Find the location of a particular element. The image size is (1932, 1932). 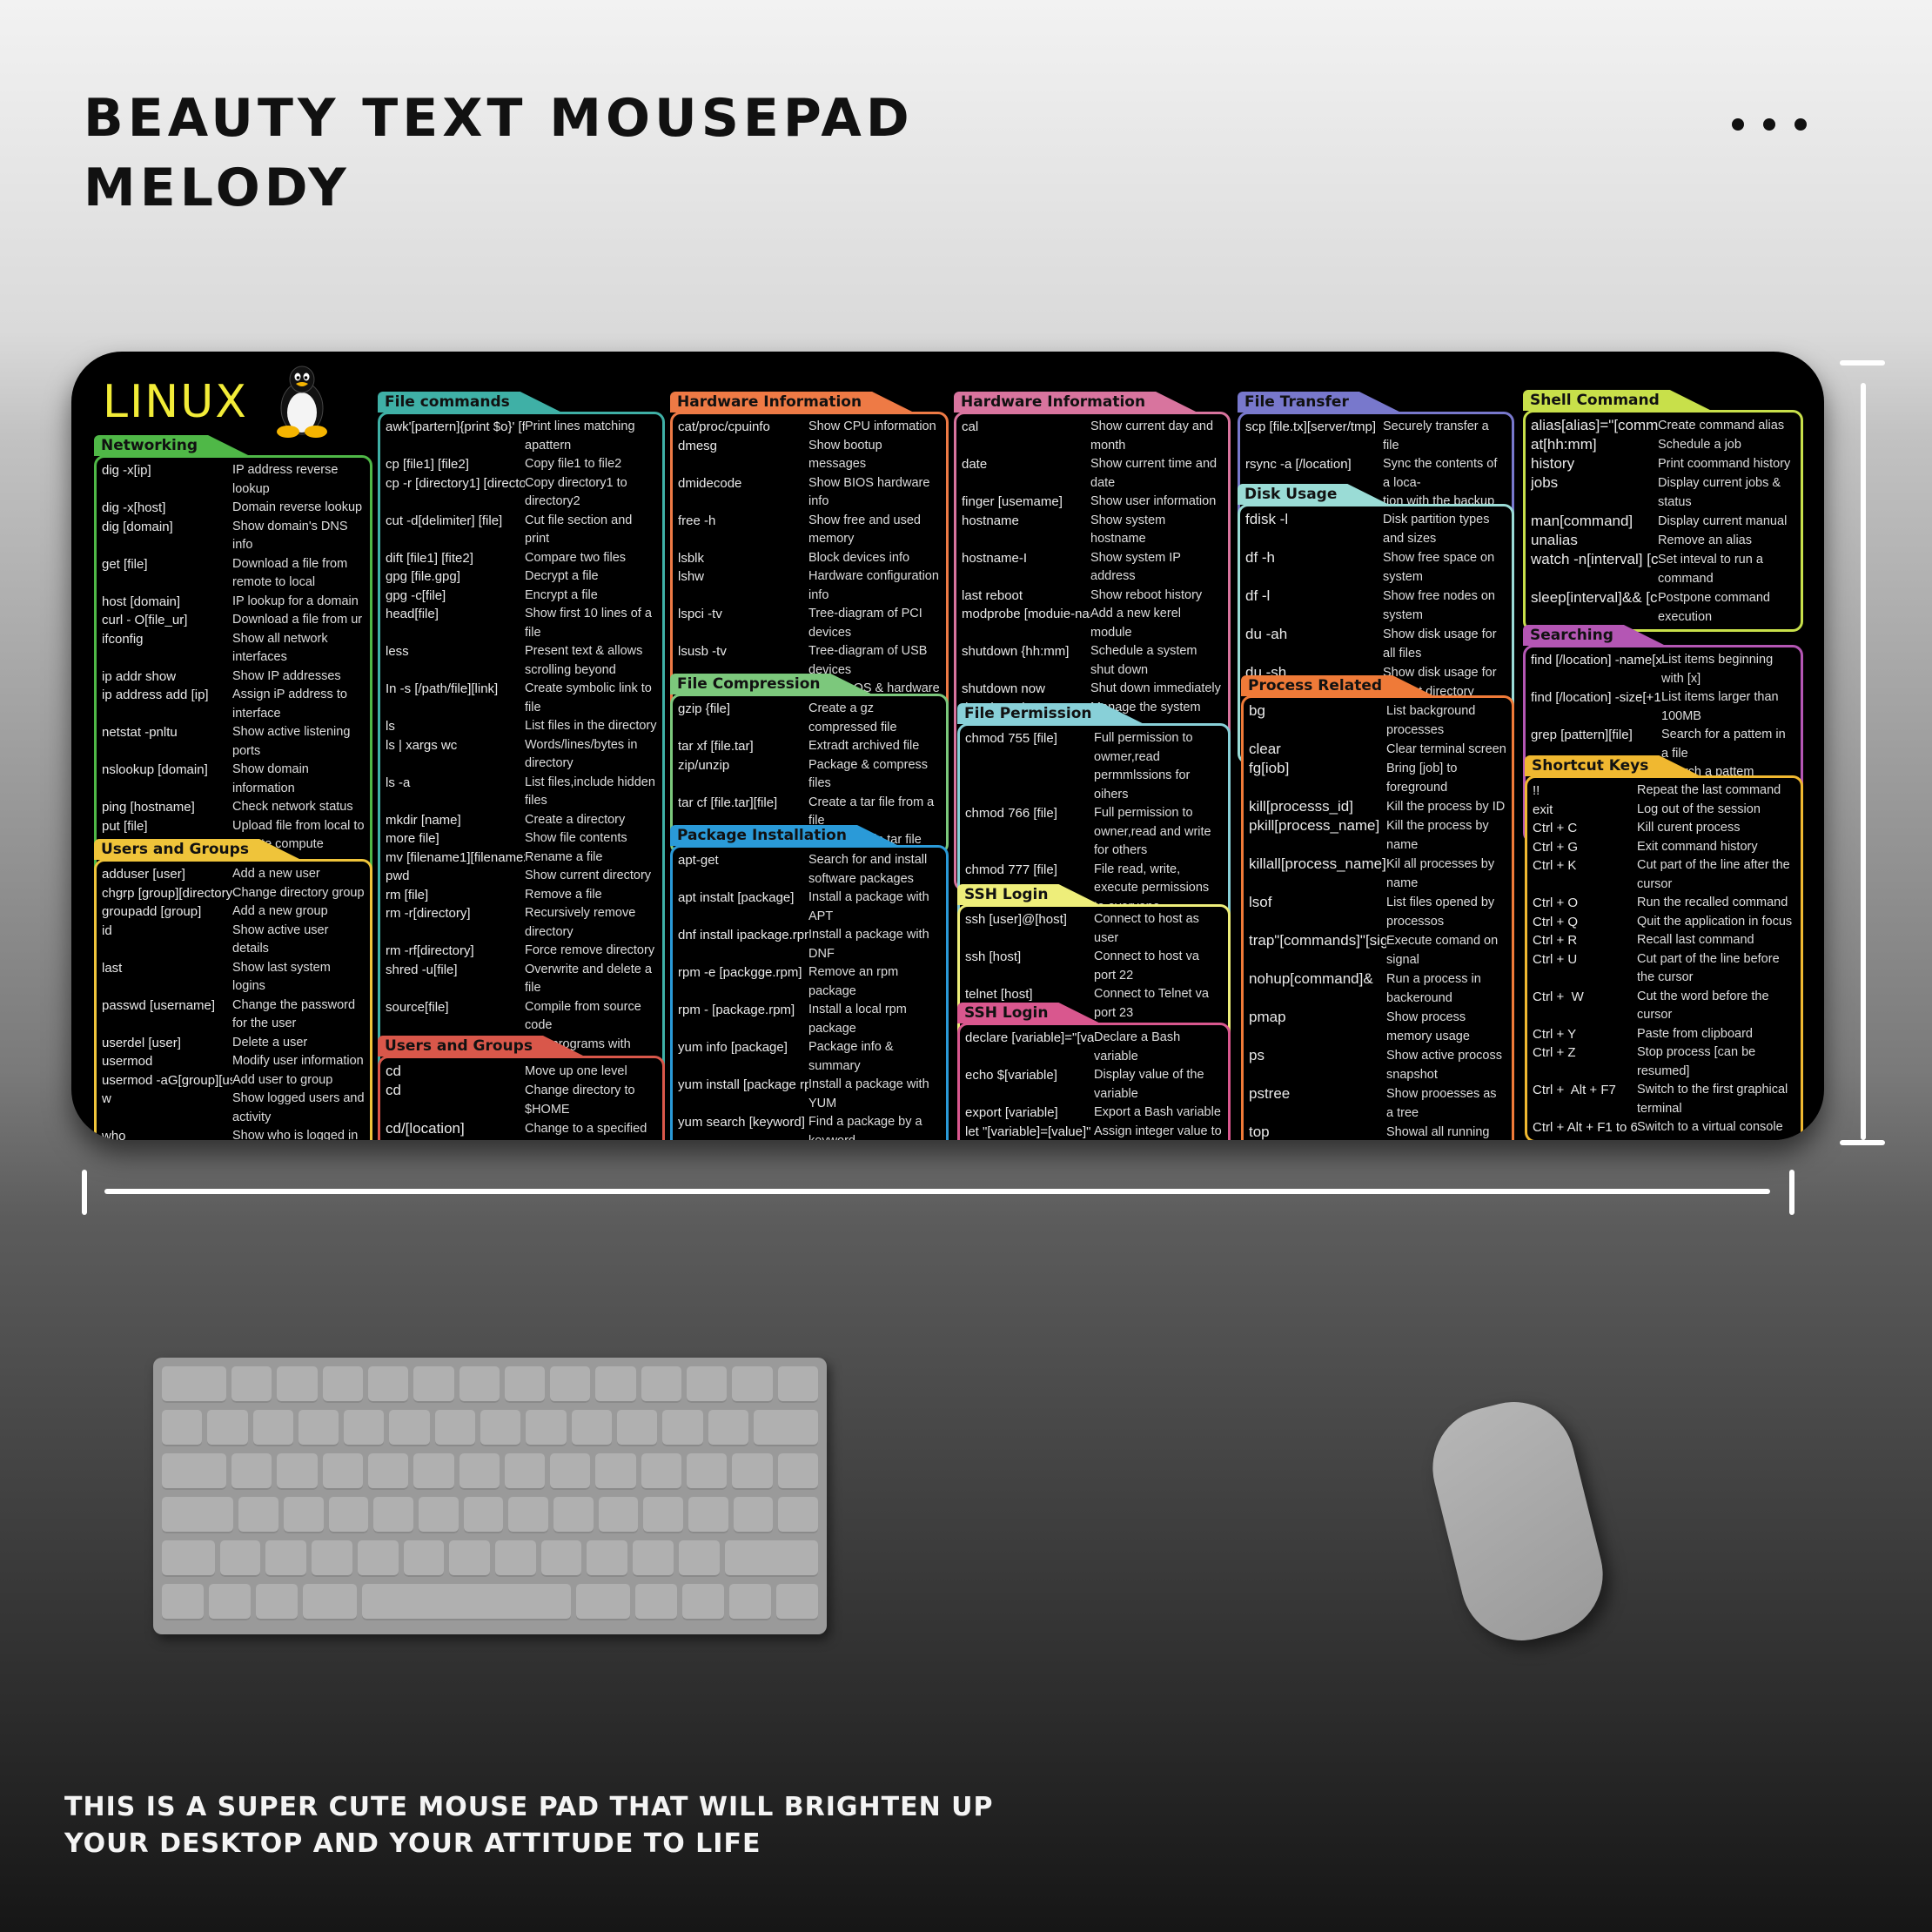

command-row: dig [domain] Show domain's DNS info is located at coordinates (234, 536).